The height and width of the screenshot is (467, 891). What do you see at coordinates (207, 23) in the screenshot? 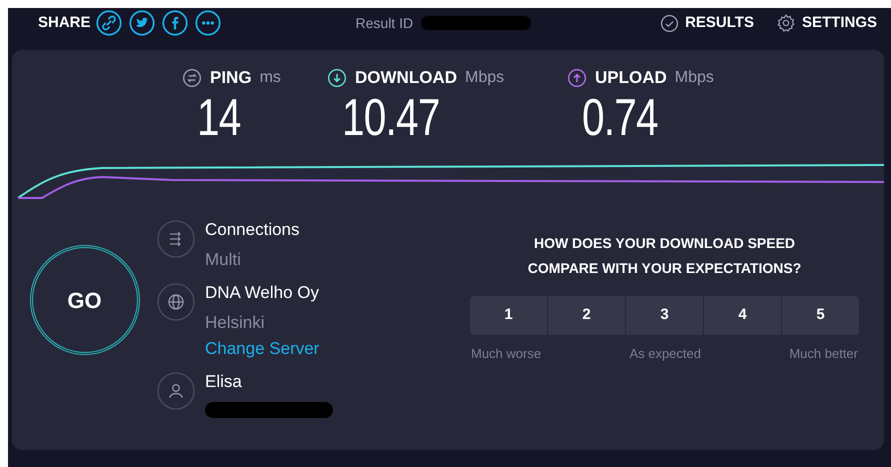
I see `more-icon` at bounding box center [207, 23].